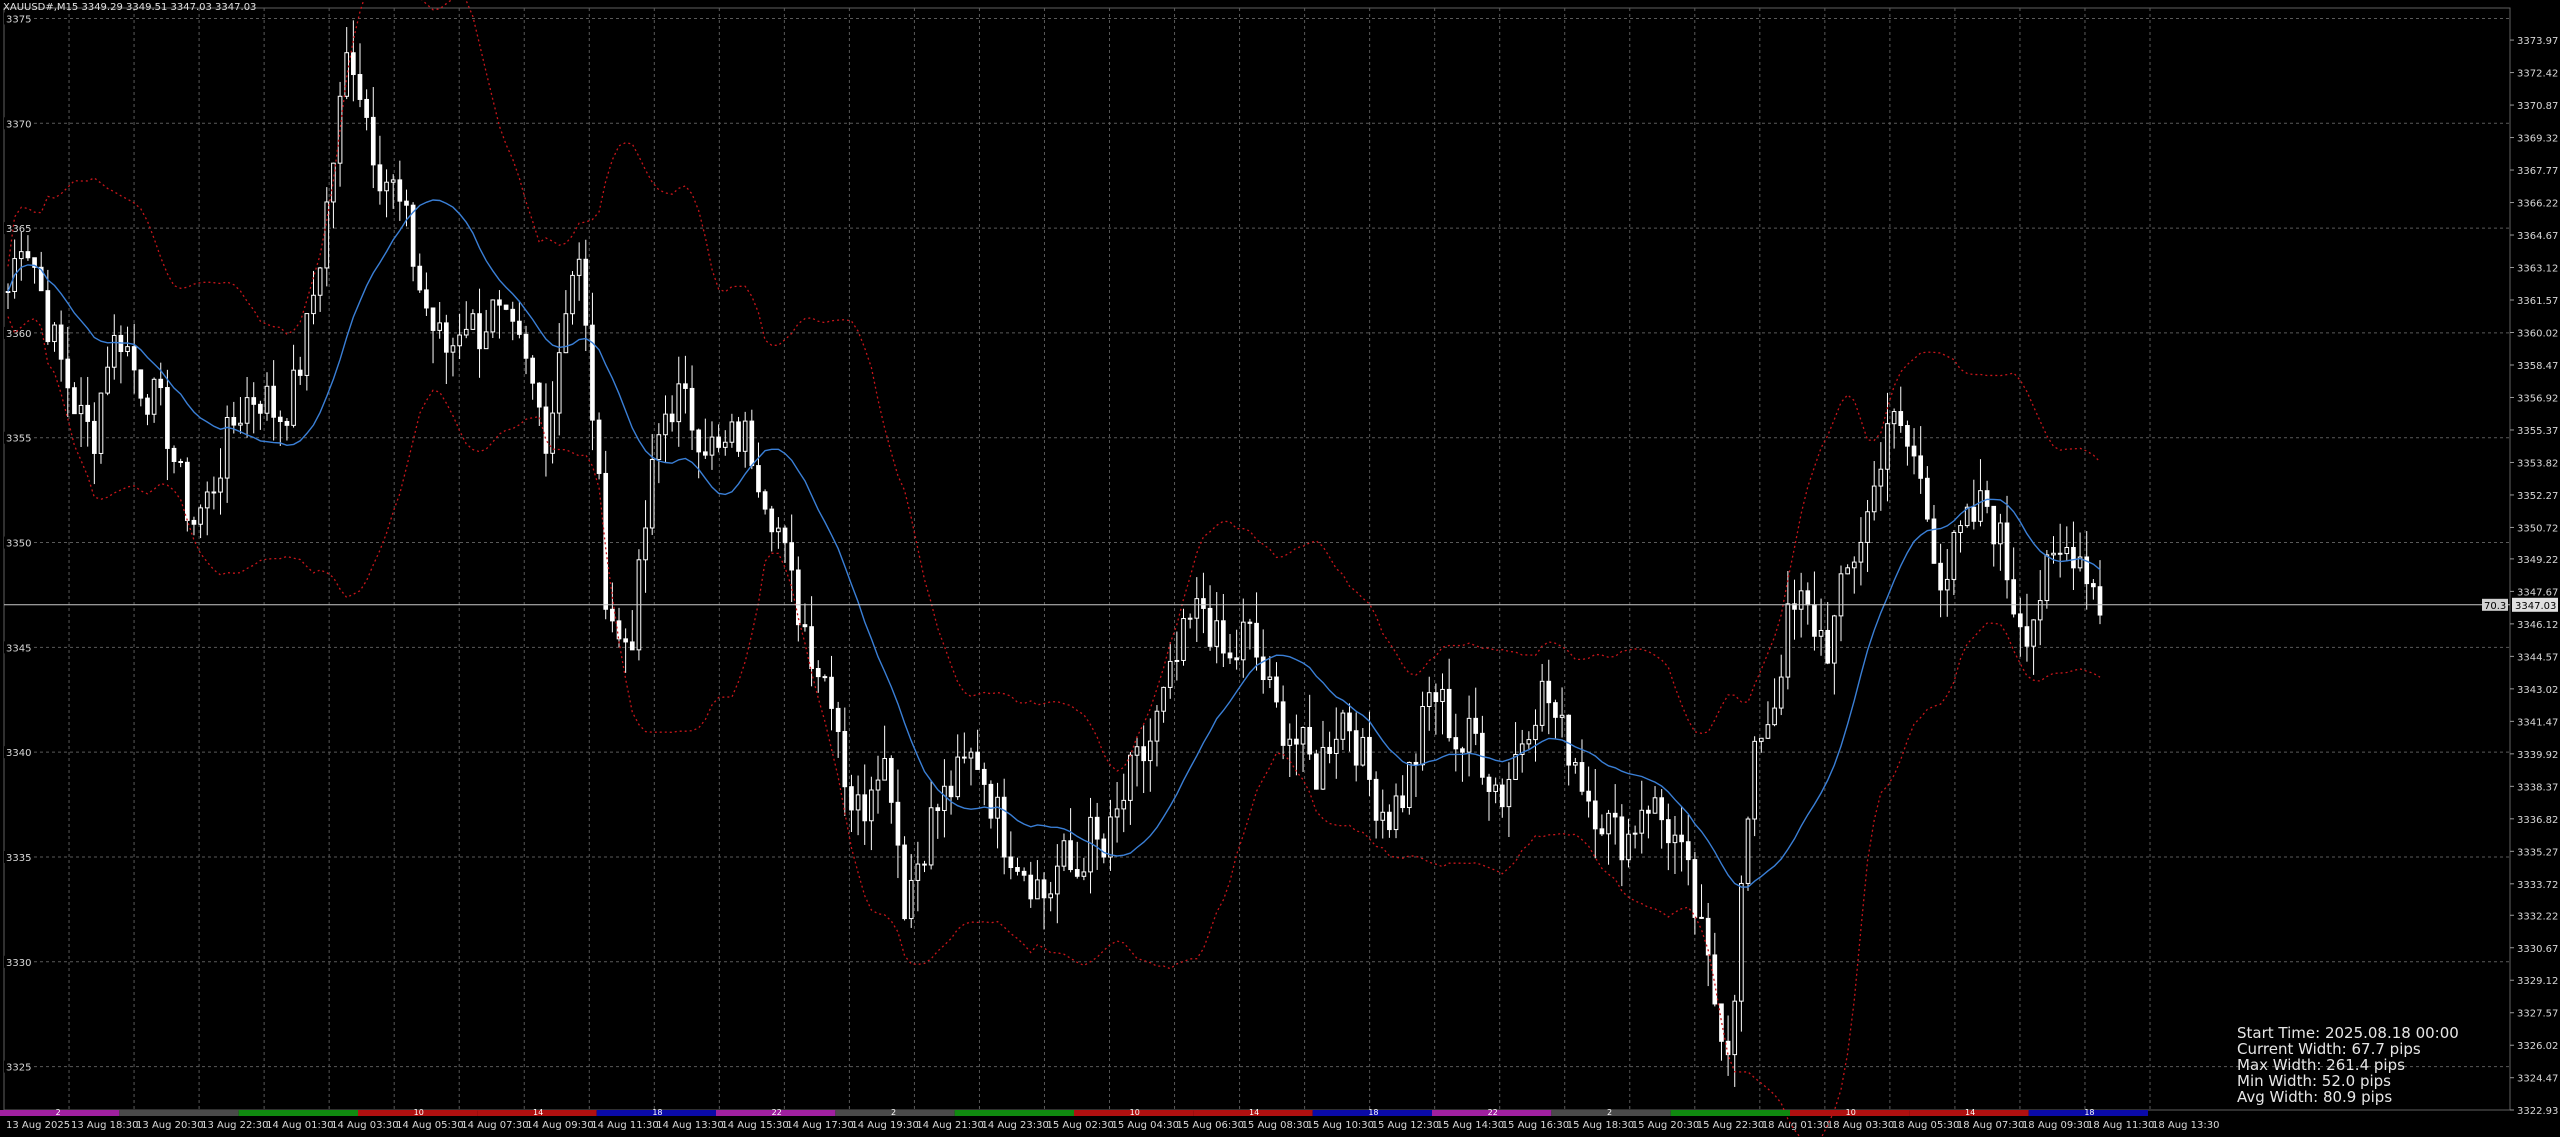 The width and height of the screenshot is (2560, 1137). I want to click on start-time-label: Start Time: 2025.08.18 00:00, so click(2348, 1033).